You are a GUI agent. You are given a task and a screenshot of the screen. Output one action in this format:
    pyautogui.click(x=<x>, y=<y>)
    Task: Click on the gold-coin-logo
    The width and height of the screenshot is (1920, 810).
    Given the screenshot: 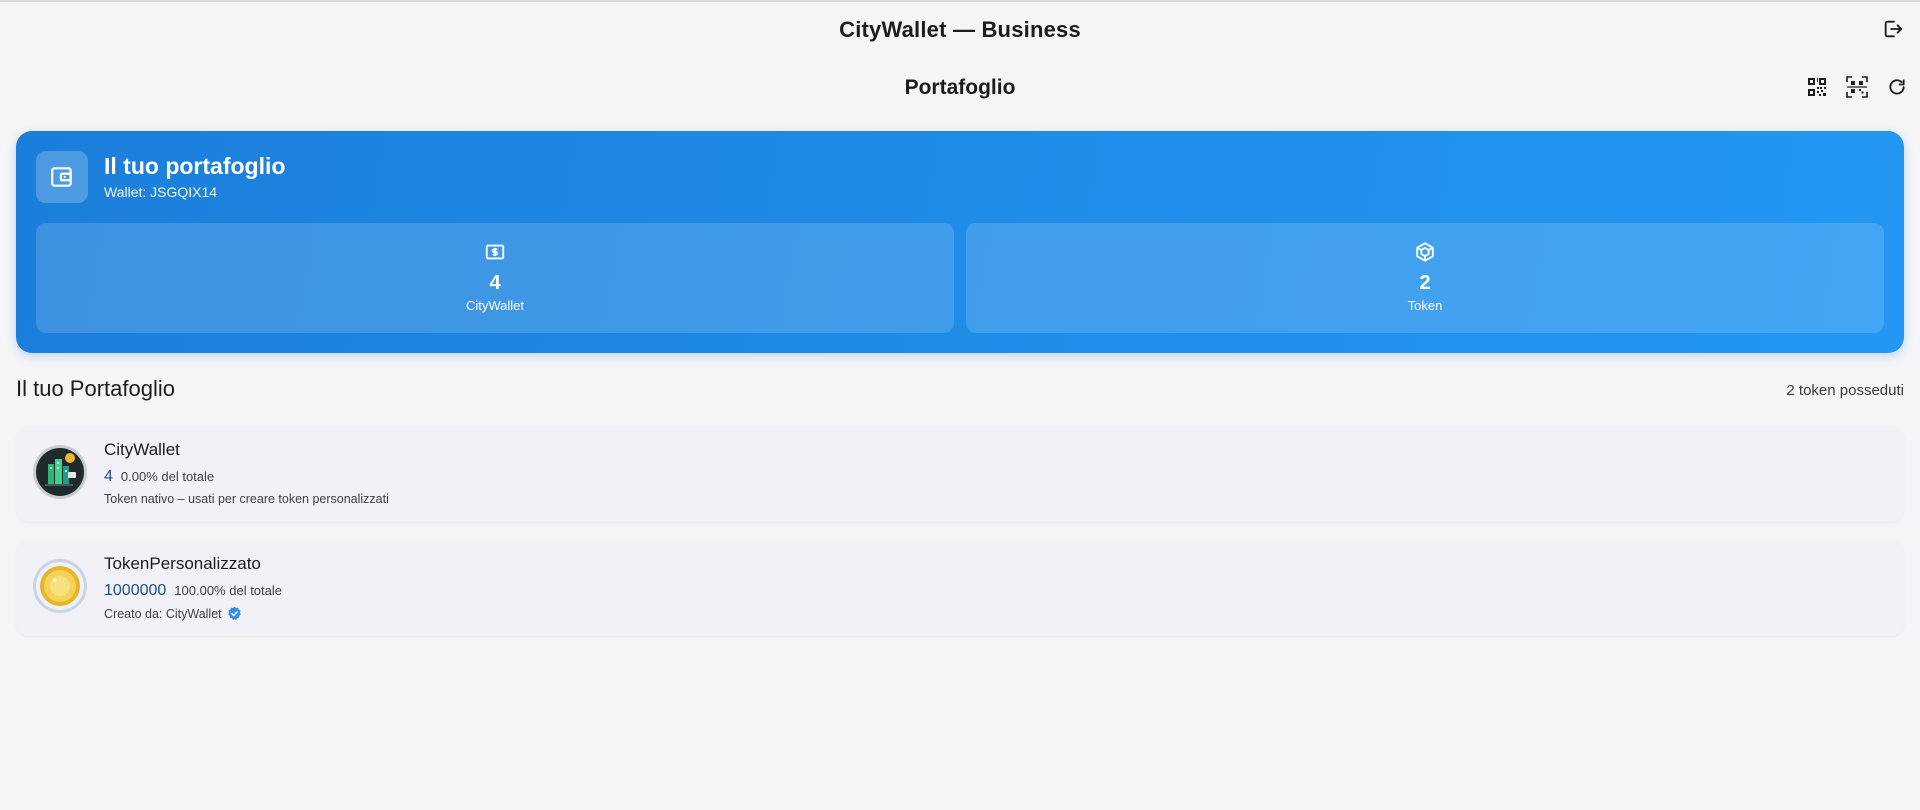 What is the action you would take?
    pyautogui.click(x=60, y=586)
    